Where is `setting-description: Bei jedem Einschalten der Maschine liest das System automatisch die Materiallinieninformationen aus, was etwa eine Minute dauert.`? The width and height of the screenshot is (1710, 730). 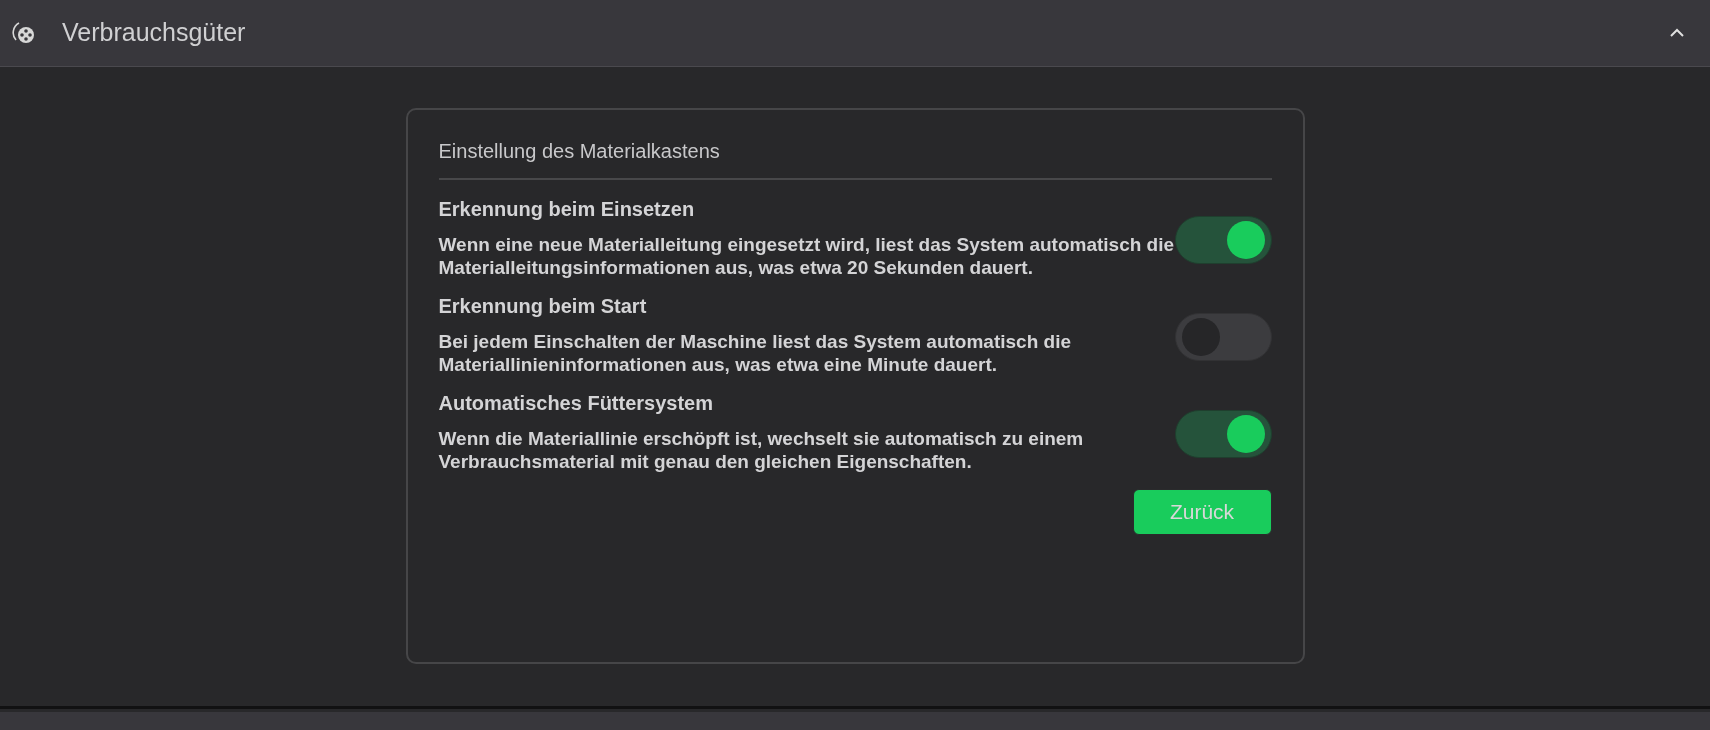 setting-description: Bei jedem Einschalten der Maschine liest das System automatisch die Materiallinieninformationen aus, was etwa eine Minute dauert. is located at coordinates (755, 353).